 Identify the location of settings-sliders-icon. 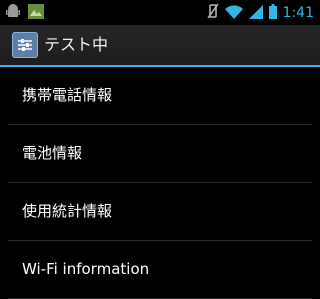
(25, 45).